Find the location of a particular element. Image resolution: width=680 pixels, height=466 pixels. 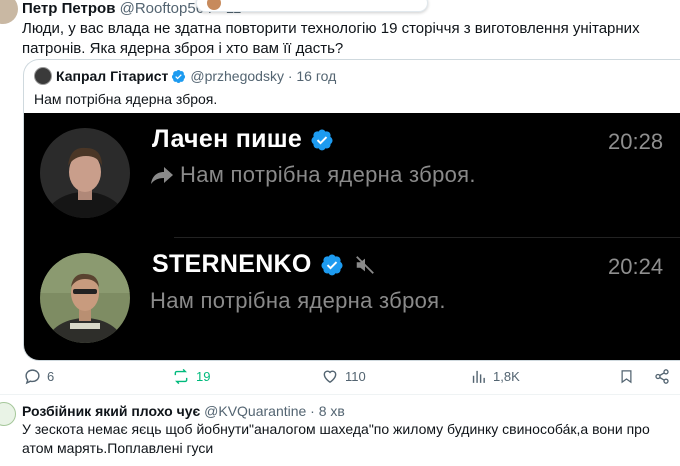

author-name: Петр Петров is located at coordinates (68, 8).